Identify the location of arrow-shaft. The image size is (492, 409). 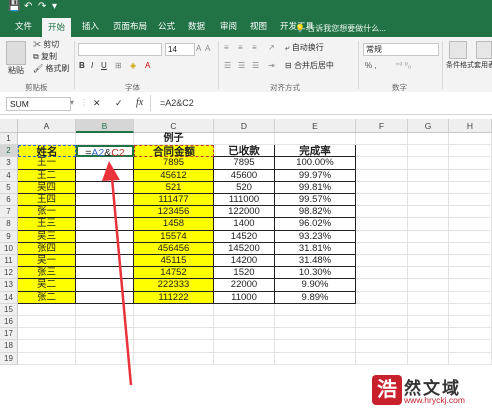
(121, 281).